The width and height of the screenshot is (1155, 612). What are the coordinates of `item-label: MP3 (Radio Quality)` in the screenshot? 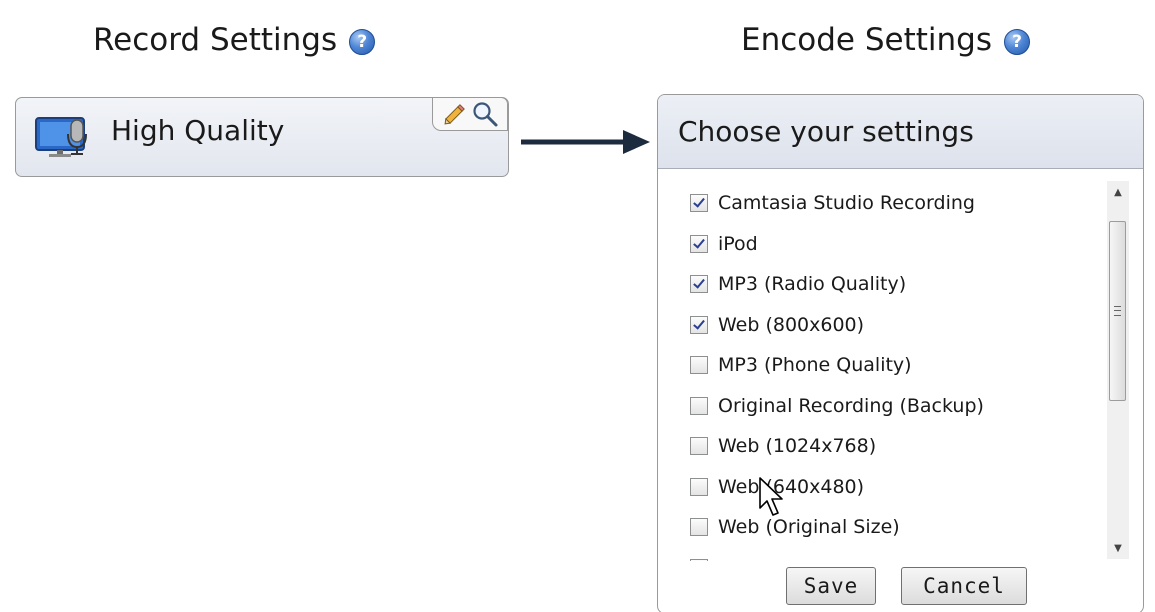 It's located at (812, 284).